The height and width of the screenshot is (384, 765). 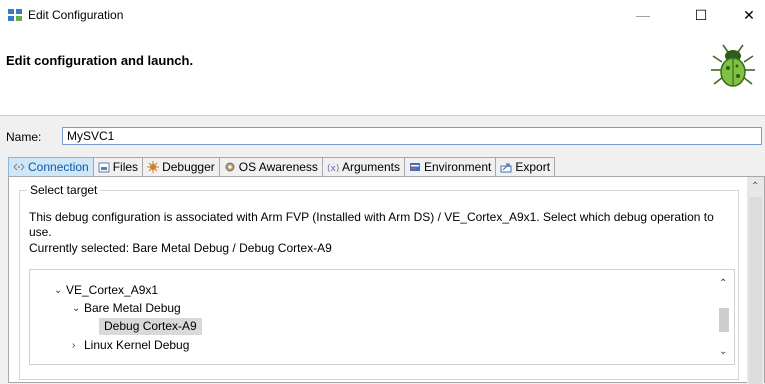 I want to click on tab-label: Arguments, so click(x=370, y=167).